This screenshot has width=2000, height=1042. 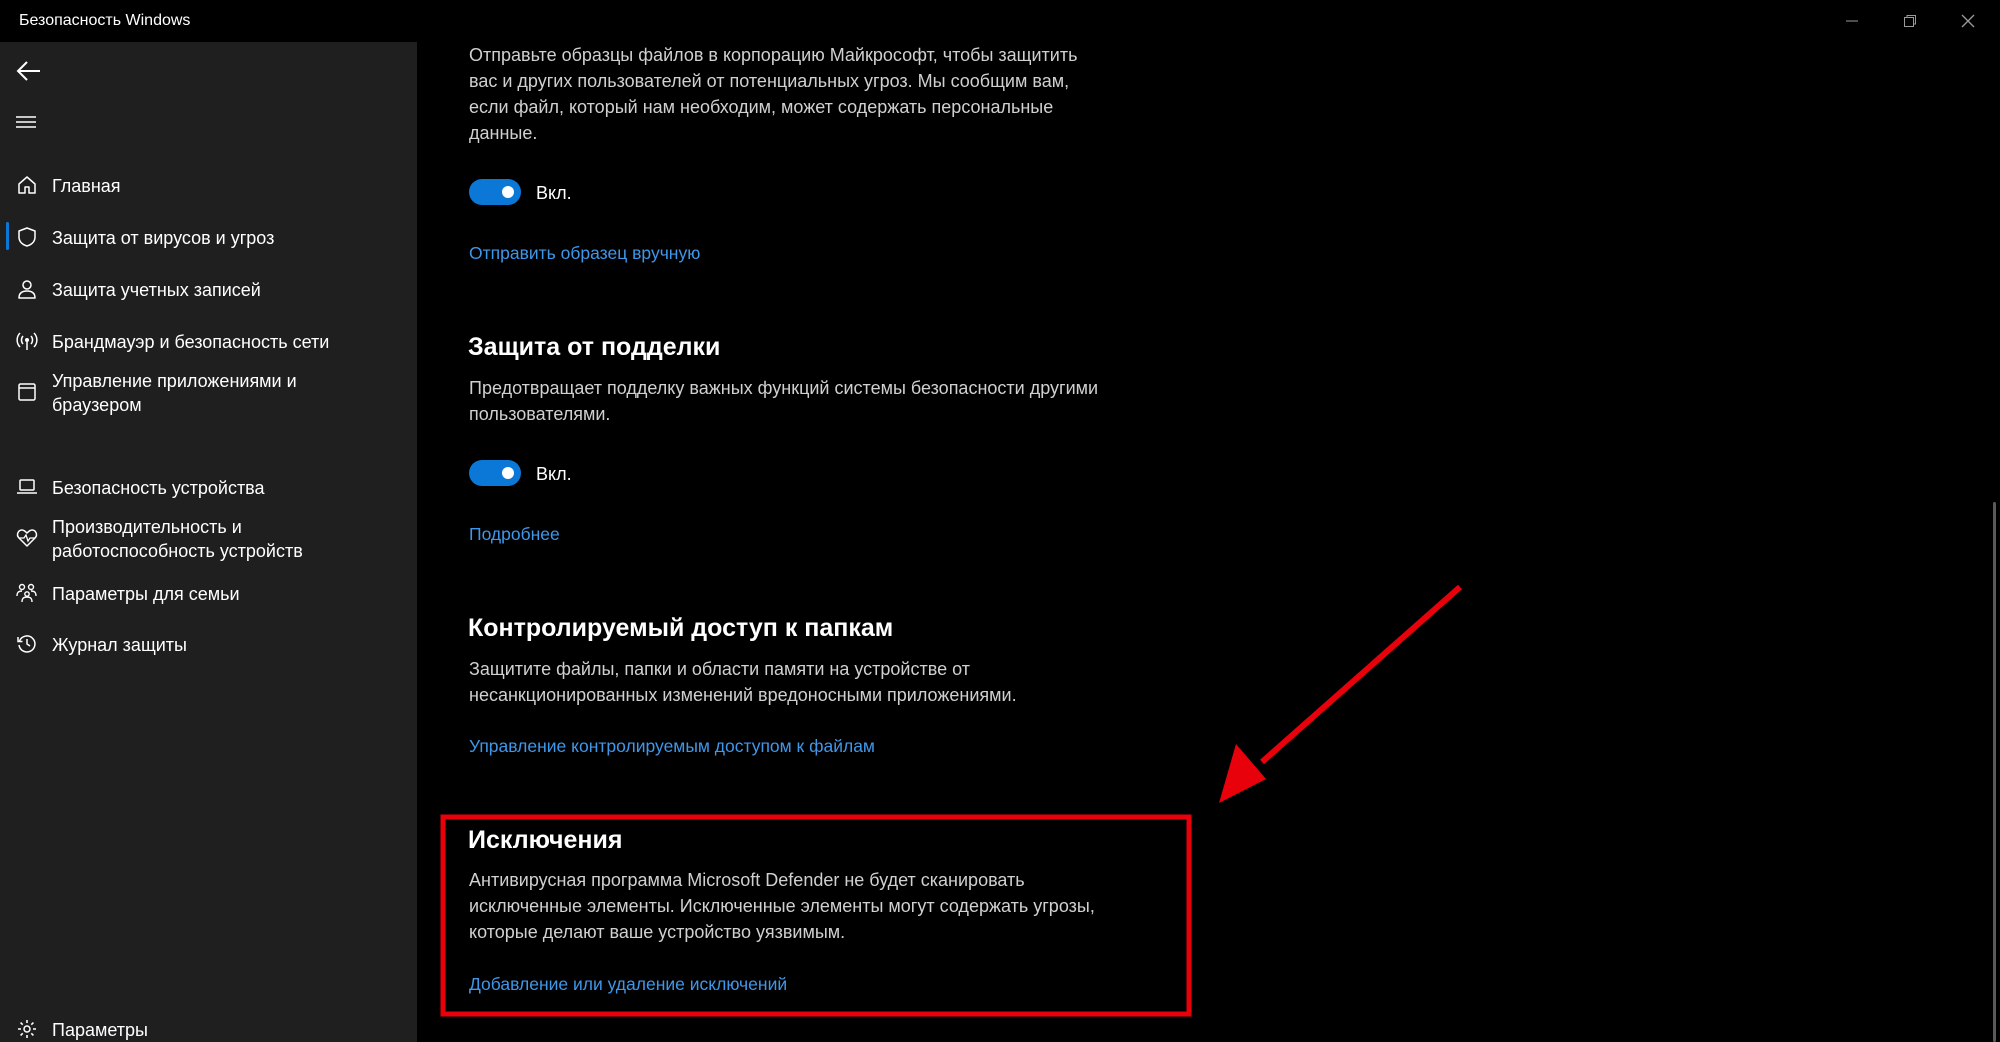 I want to click on arrow-shaft, so click(x=1361, y=674).